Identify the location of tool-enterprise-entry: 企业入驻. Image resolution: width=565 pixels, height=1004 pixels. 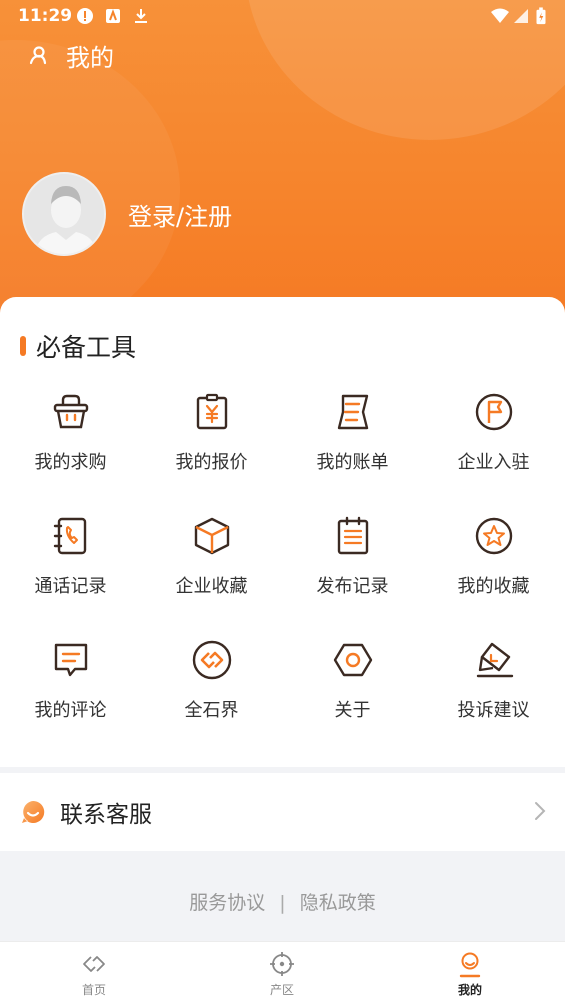
(493, 432).